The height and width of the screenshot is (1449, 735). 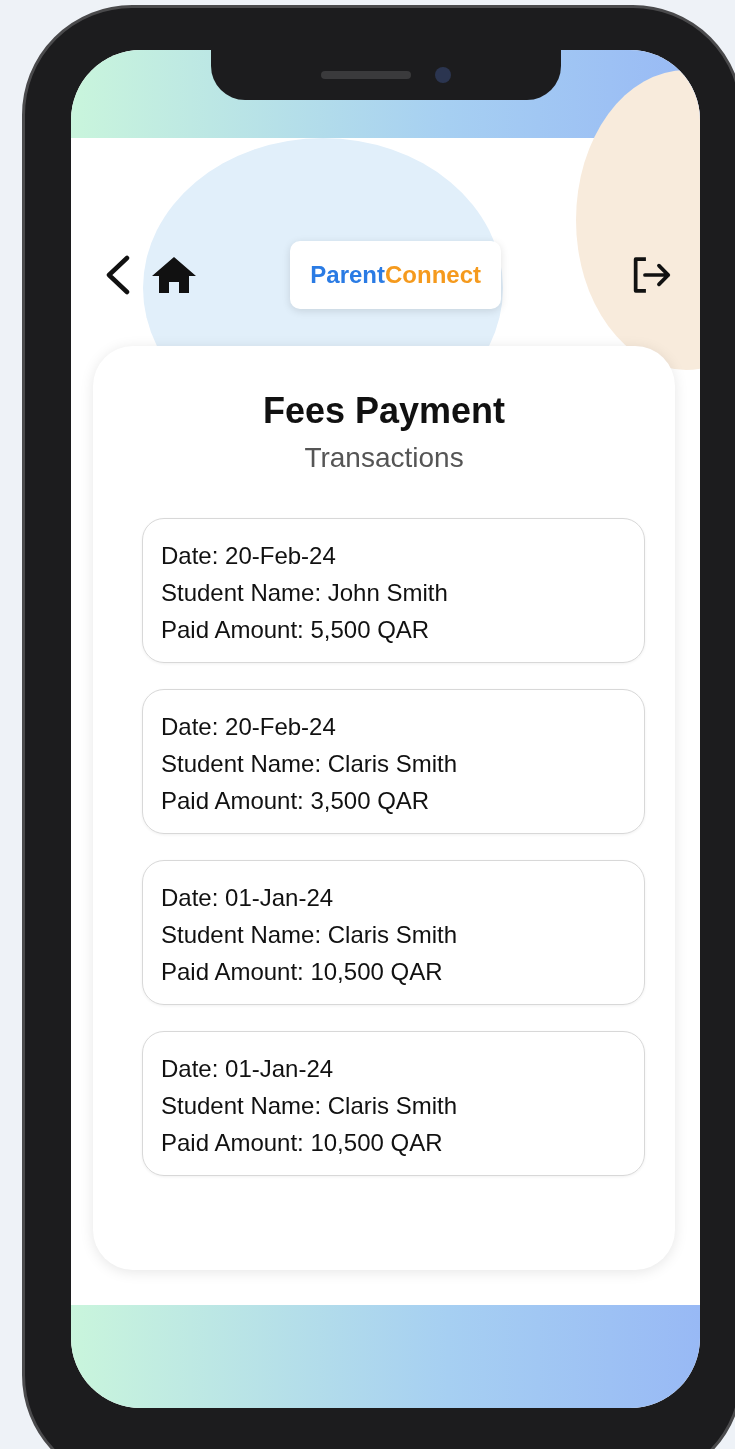 I want to click on transaction-detail: Paid Amount: 3,500 QAR, so click(x=296, y=801).